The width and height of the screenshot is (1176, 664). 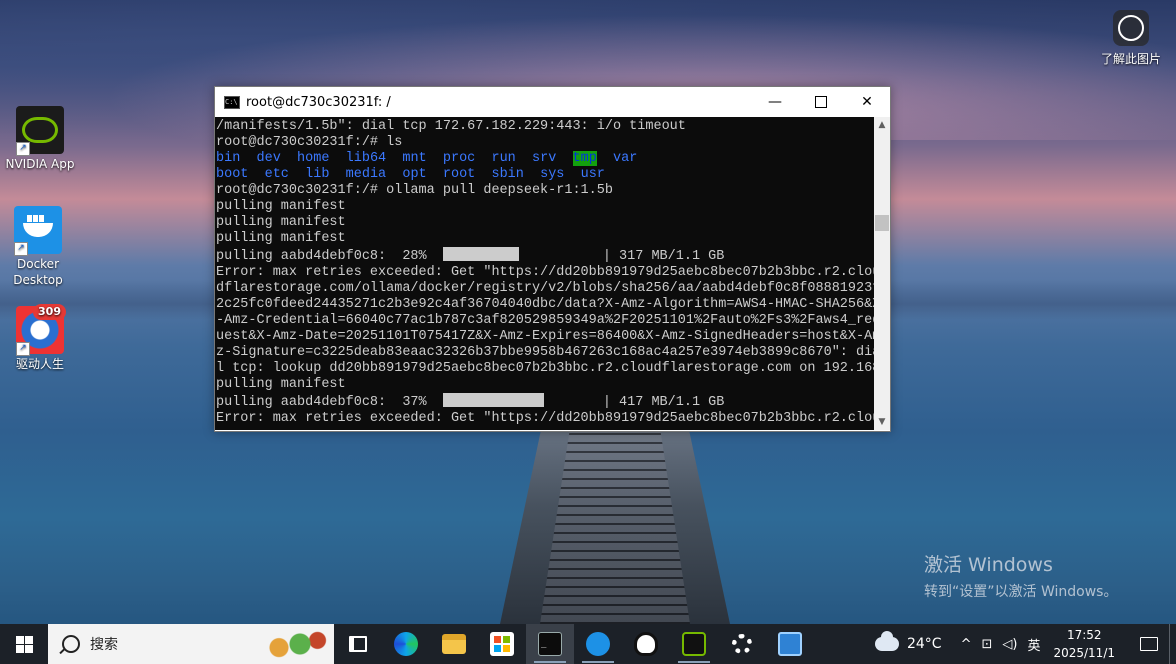 What do you see at coordinates (1009, 644) in the screenshot?
I see `volume-icon: ◁)` at bounding box center [1009, 644].